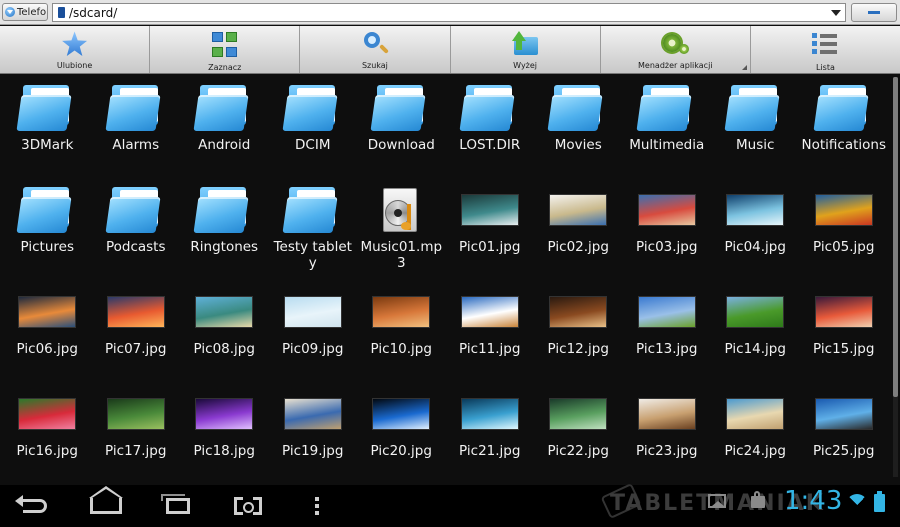 This screenshot has height=527, width=900. I want to click on file-item: Pic13.jpg, so click(667, 331).